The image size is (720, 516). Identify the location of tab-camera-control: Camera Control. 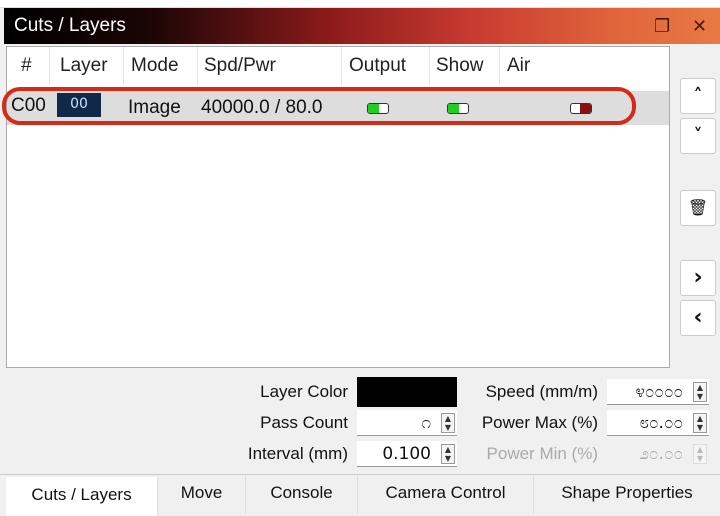
(446, 494).